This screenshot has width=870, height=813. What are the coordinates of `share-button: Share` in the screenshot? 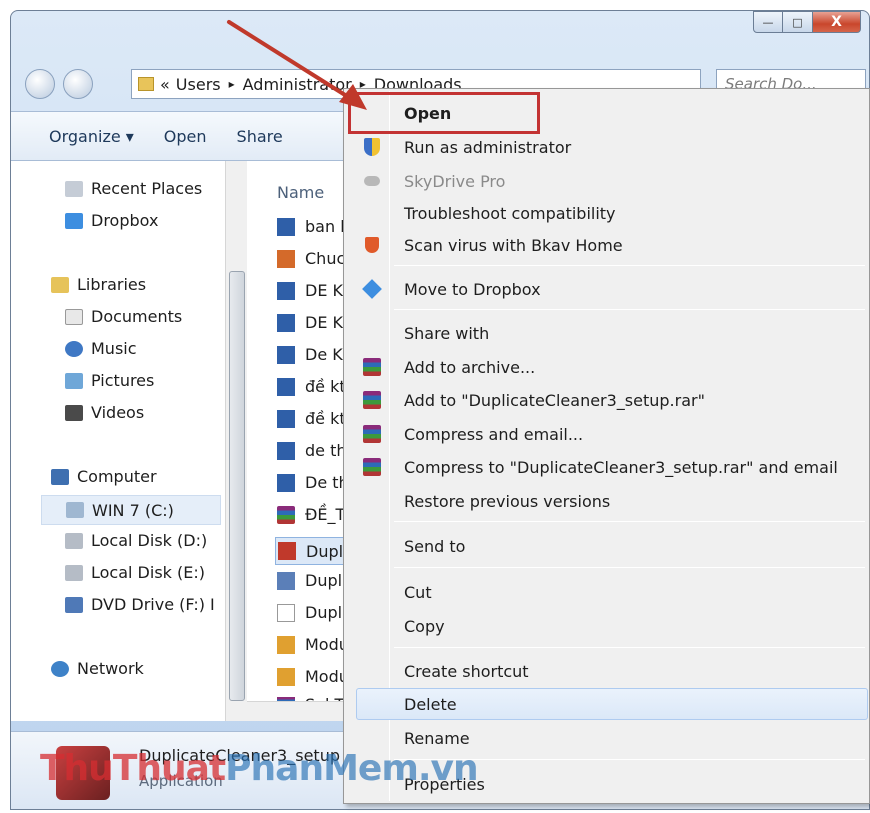 It's located at (260, 136).